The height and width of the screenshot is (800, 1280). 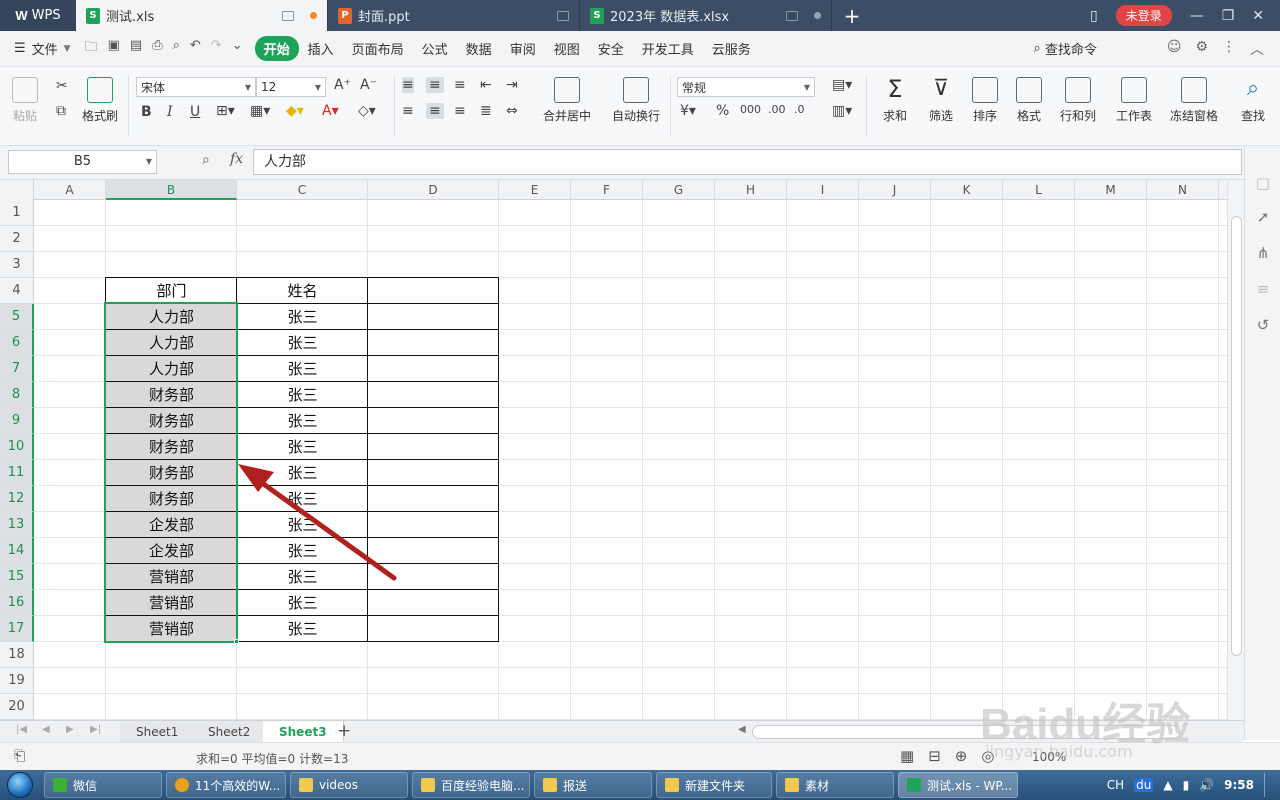 I want to click on header-cell-dept: 部门, so click(x=171, y=291).